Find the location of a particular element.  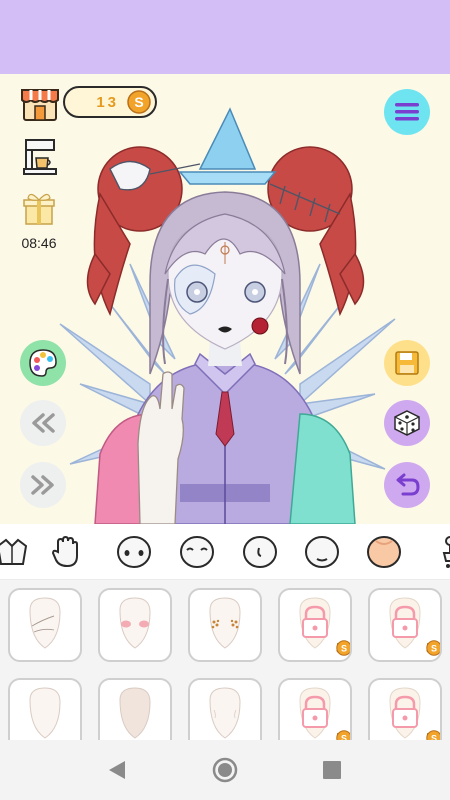

category-face-mouth is located at coordinates (322, 552).